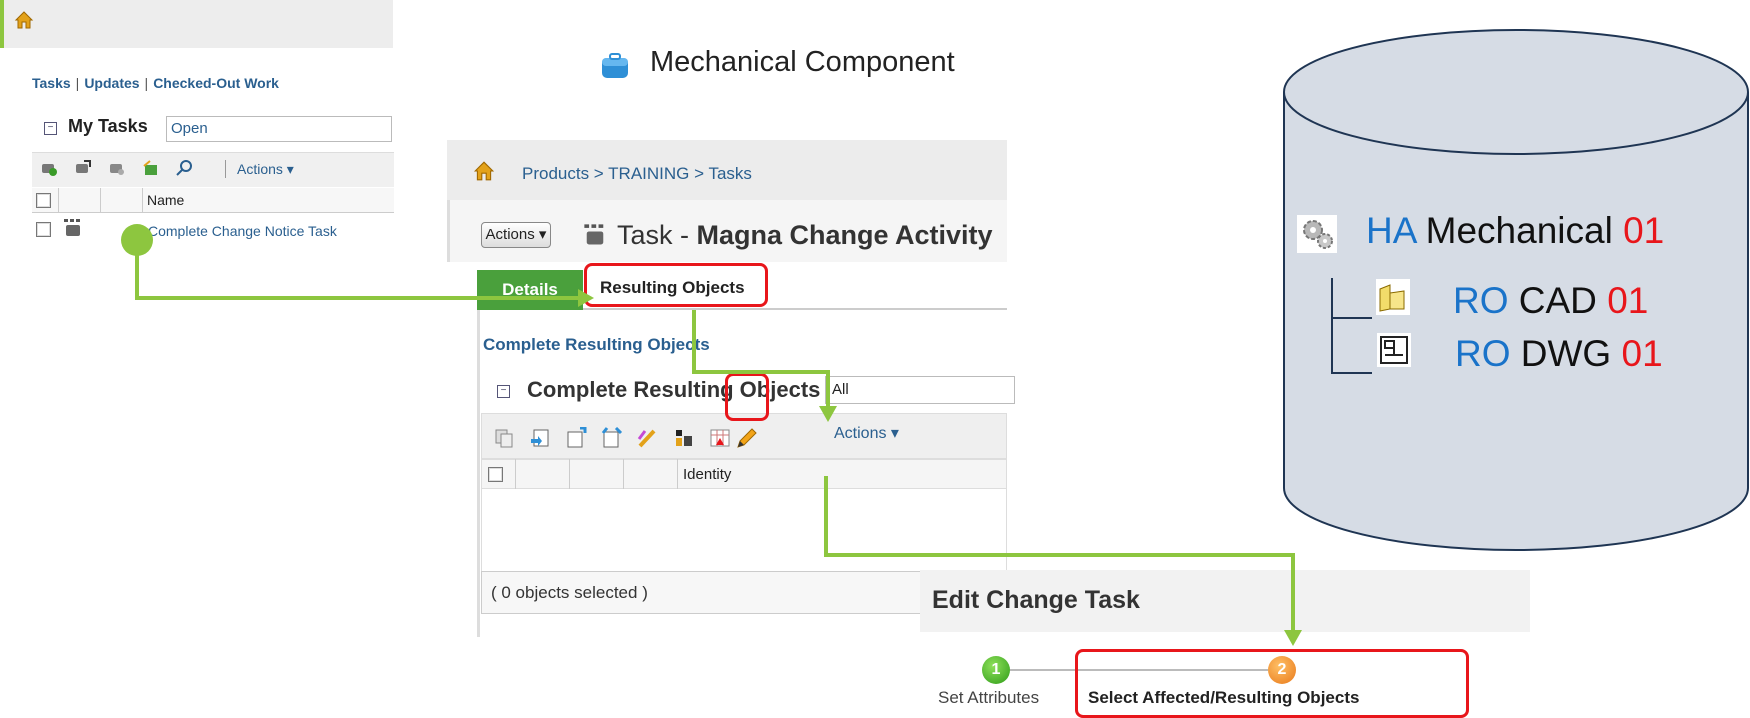 This screenshot has height=718, width=1750. What do you see at coordinates (1317, 234) in the screenshot?
I see `gear-icon` at bounding box center [1317, 234].